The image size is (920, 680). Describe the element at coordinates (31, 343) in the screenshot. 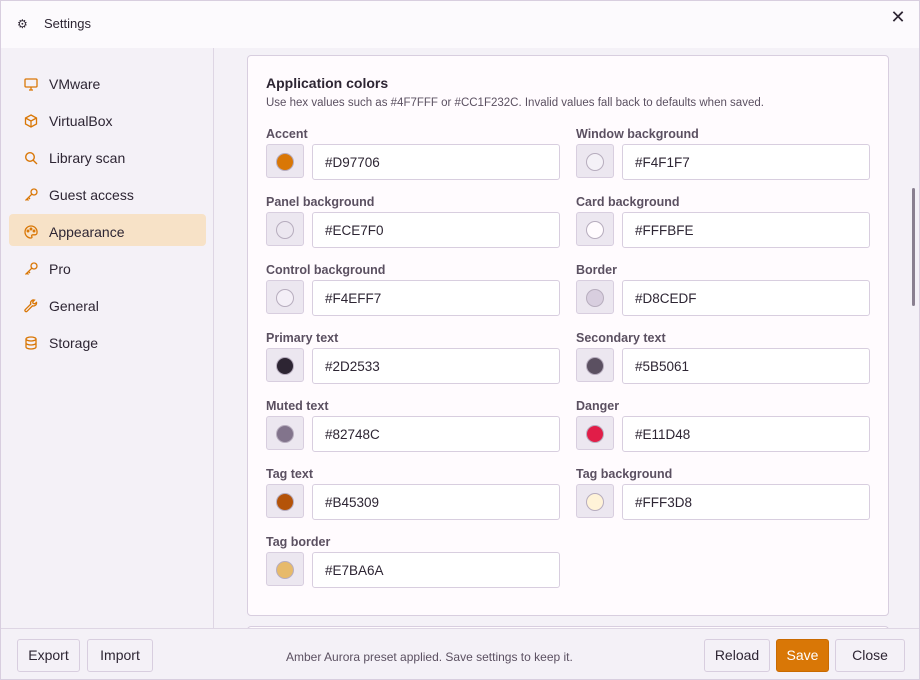

I see `database-icon` at that location.